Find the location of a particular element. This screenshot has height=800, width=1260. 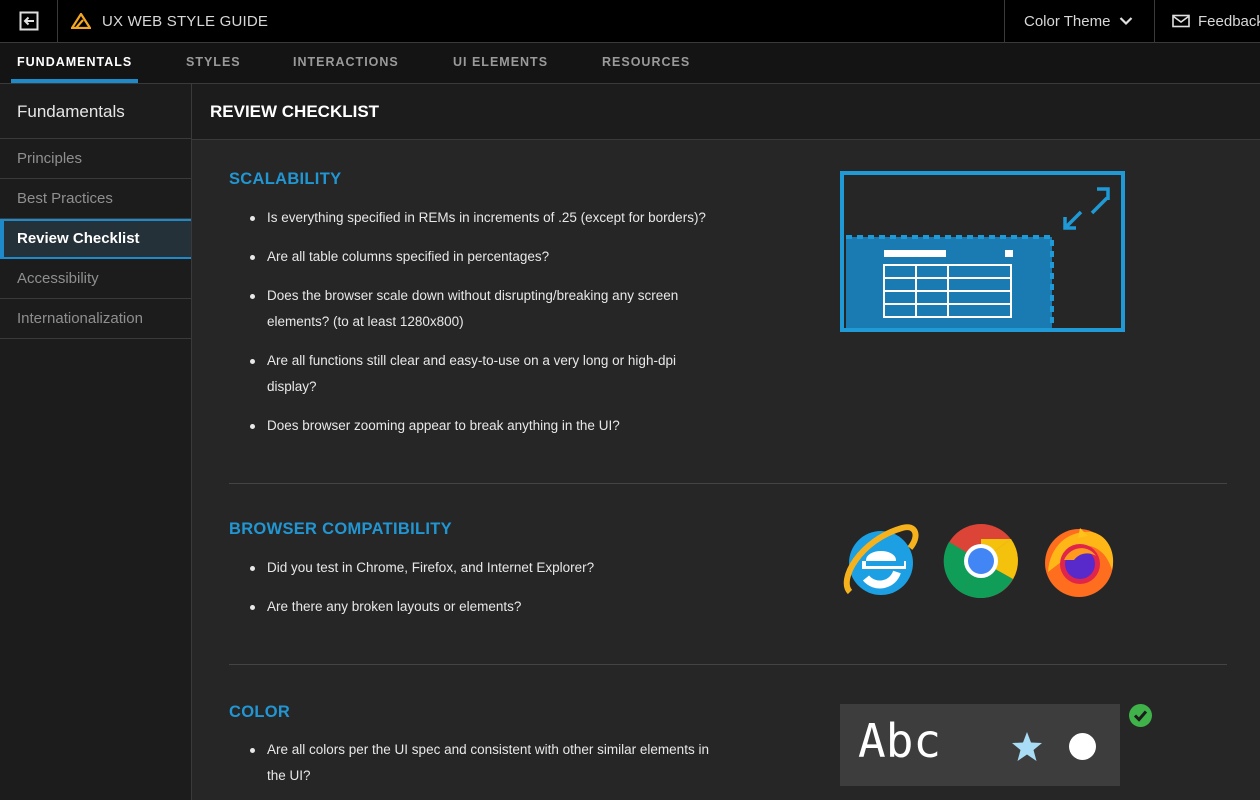

expand-arrows-icon is located at coordinates (1086, 208).